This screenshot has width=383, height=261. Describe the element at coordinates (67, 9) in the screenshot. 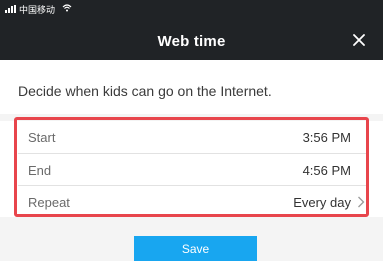

I see `wifi-icon` at that location.